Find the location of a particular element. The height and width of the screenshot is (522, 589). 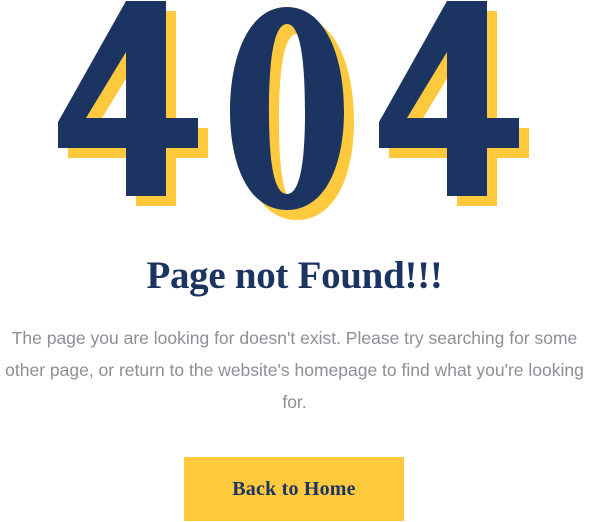

back-to-home-button: Back to Home is located at coordinates (294, 489).